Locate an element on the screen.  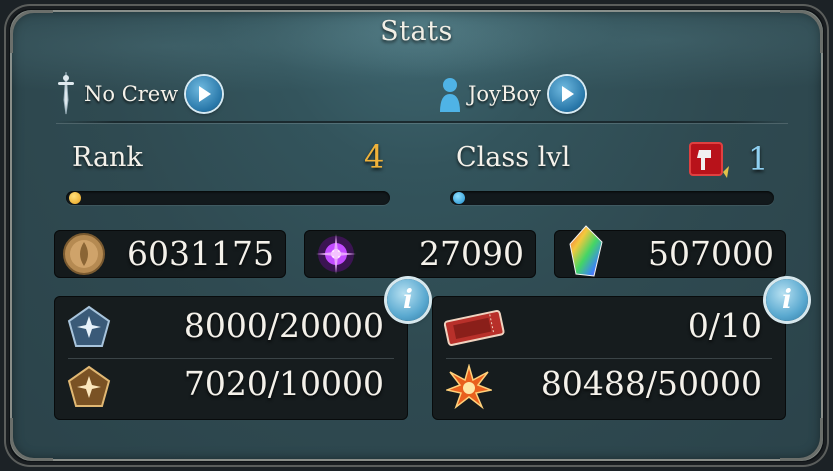
right-resource-panel: 0/10 80488/50000 is located at coordinates (609, 358).